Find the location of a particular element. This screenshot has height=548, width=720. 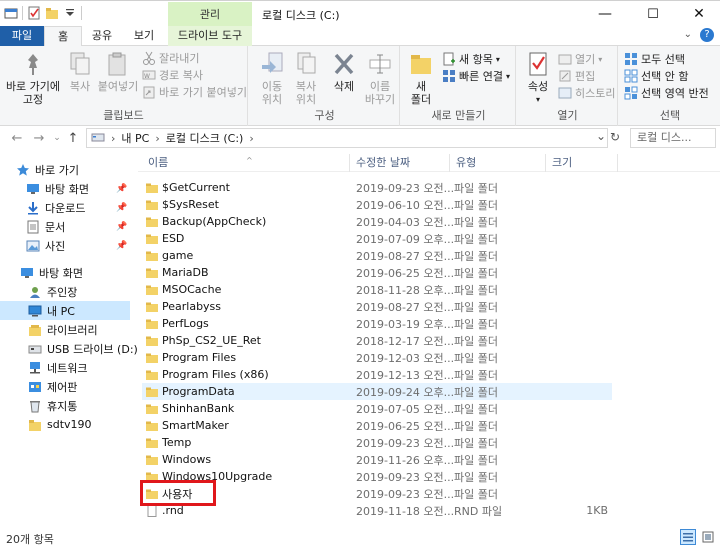

large-icons-view-icon is located at coordinates (708, 537).